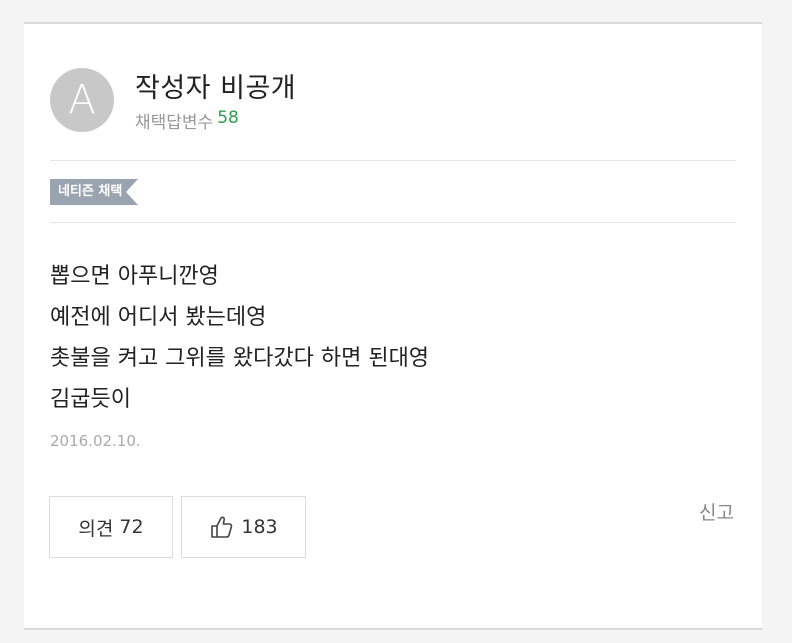  What do you see at coordinates (82, 100) in the screenshot?
I see `avatar: A` at bounding box center [82, 100].